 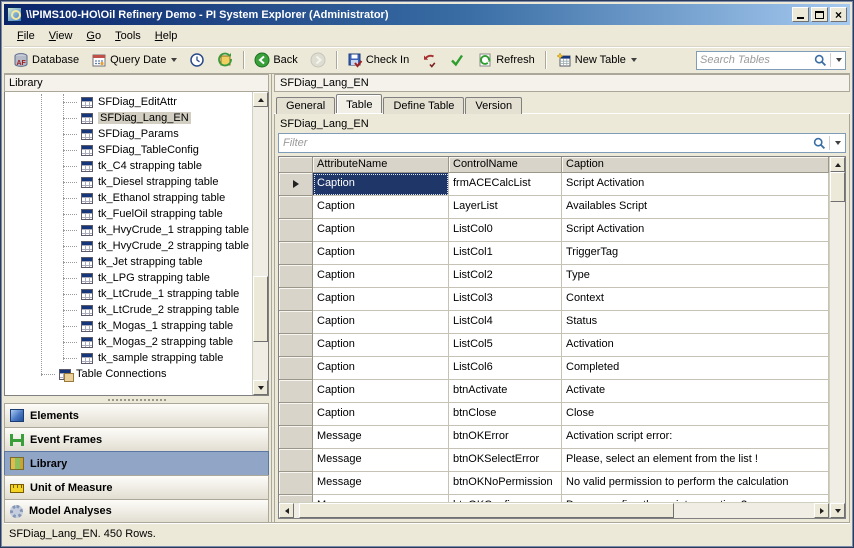 What do you see at coordinates (554, 322) in the screenshot?
I see `table-row: Caption ListCol4 Status` at bounding box center [554, 322].